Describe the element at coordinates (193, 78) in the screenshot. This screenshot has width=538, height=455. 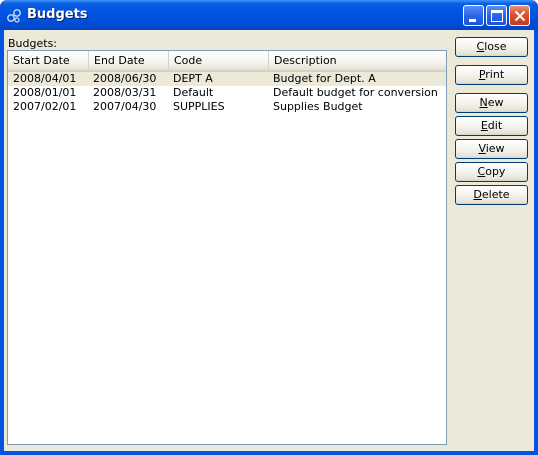
I see `cell-code: DEPT A` at that location.